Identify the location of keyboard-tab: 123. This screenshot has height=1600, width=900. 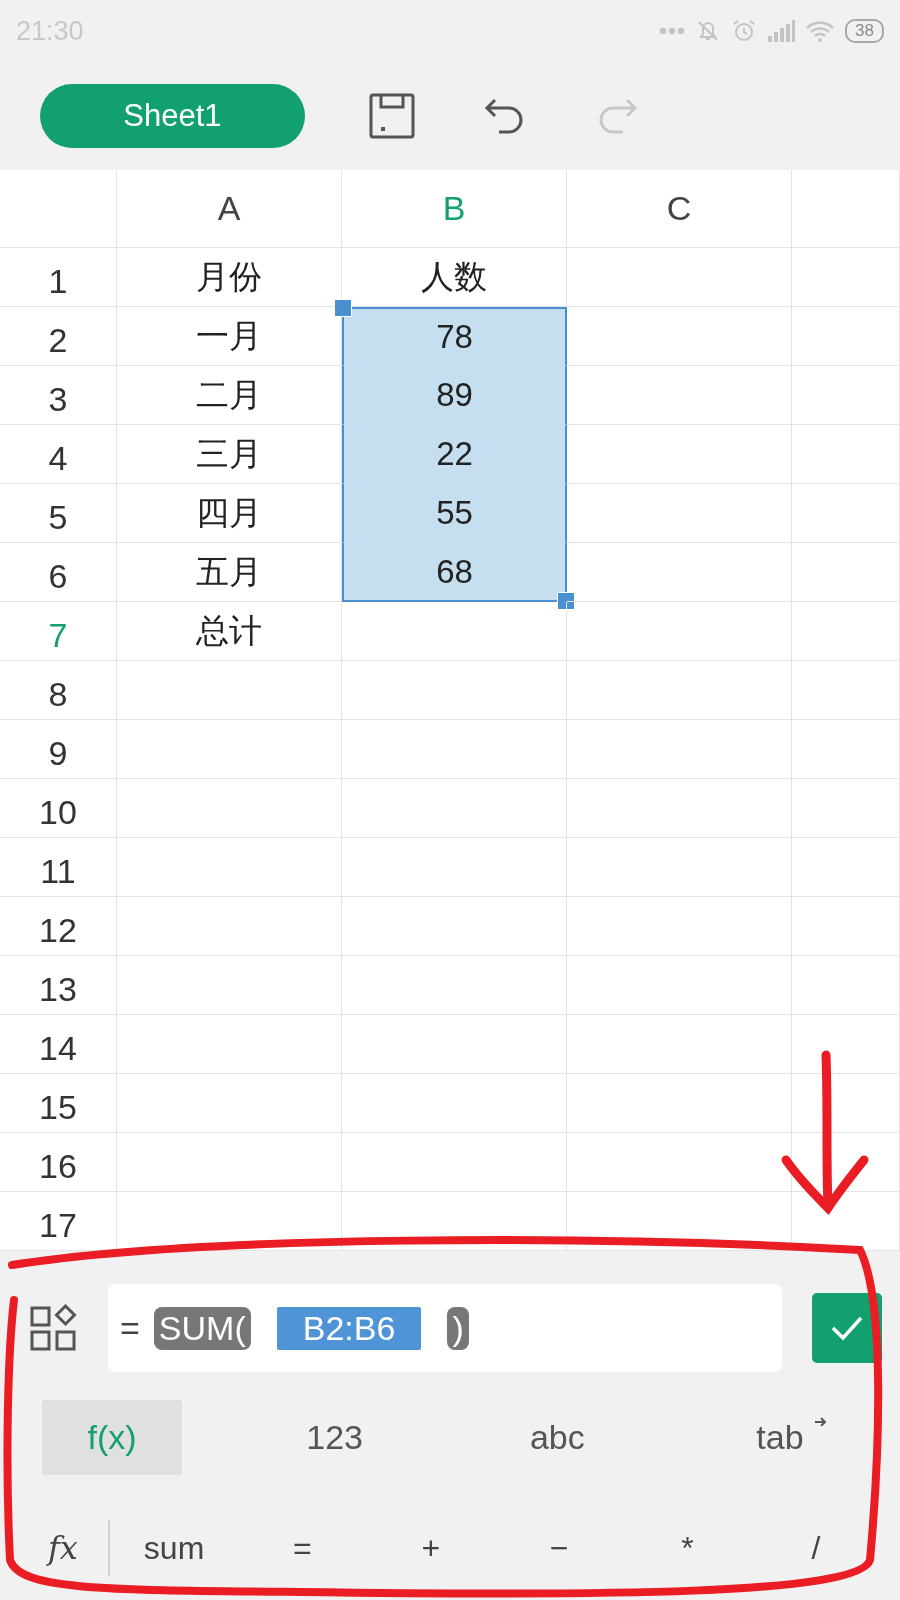
(334, 1437).